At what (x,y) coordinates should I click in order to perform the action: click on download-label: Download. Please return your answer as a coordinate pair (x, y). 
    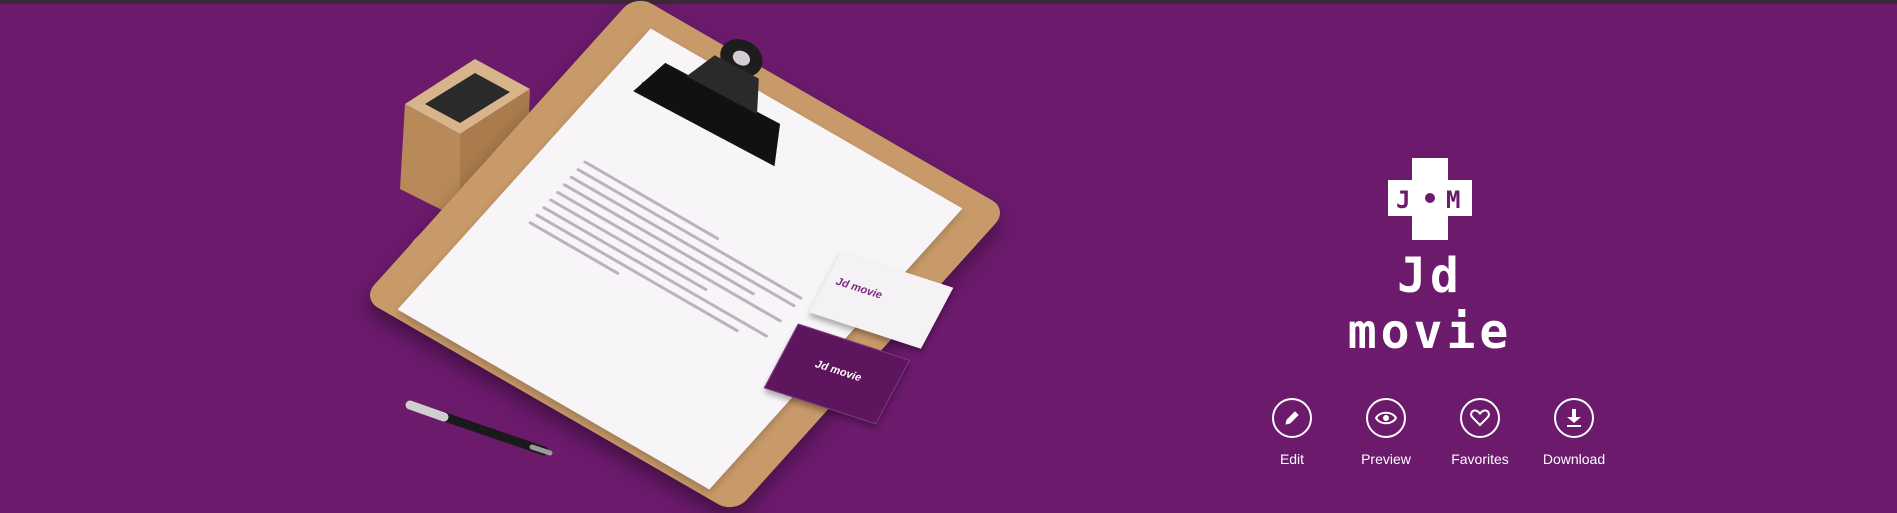
    Looking at the image, I should click on (1574, 459).